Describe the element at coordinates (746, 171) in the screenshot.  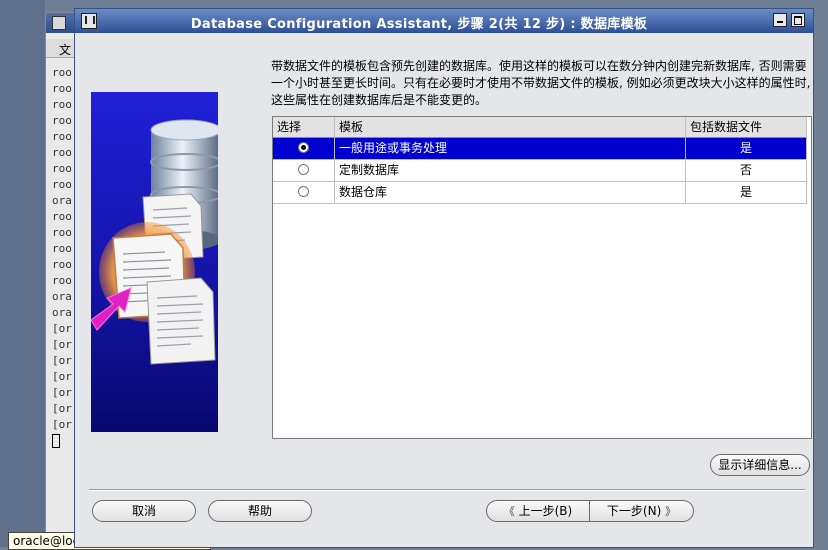
I see `includes-datafiles-cell: 否` at that location.